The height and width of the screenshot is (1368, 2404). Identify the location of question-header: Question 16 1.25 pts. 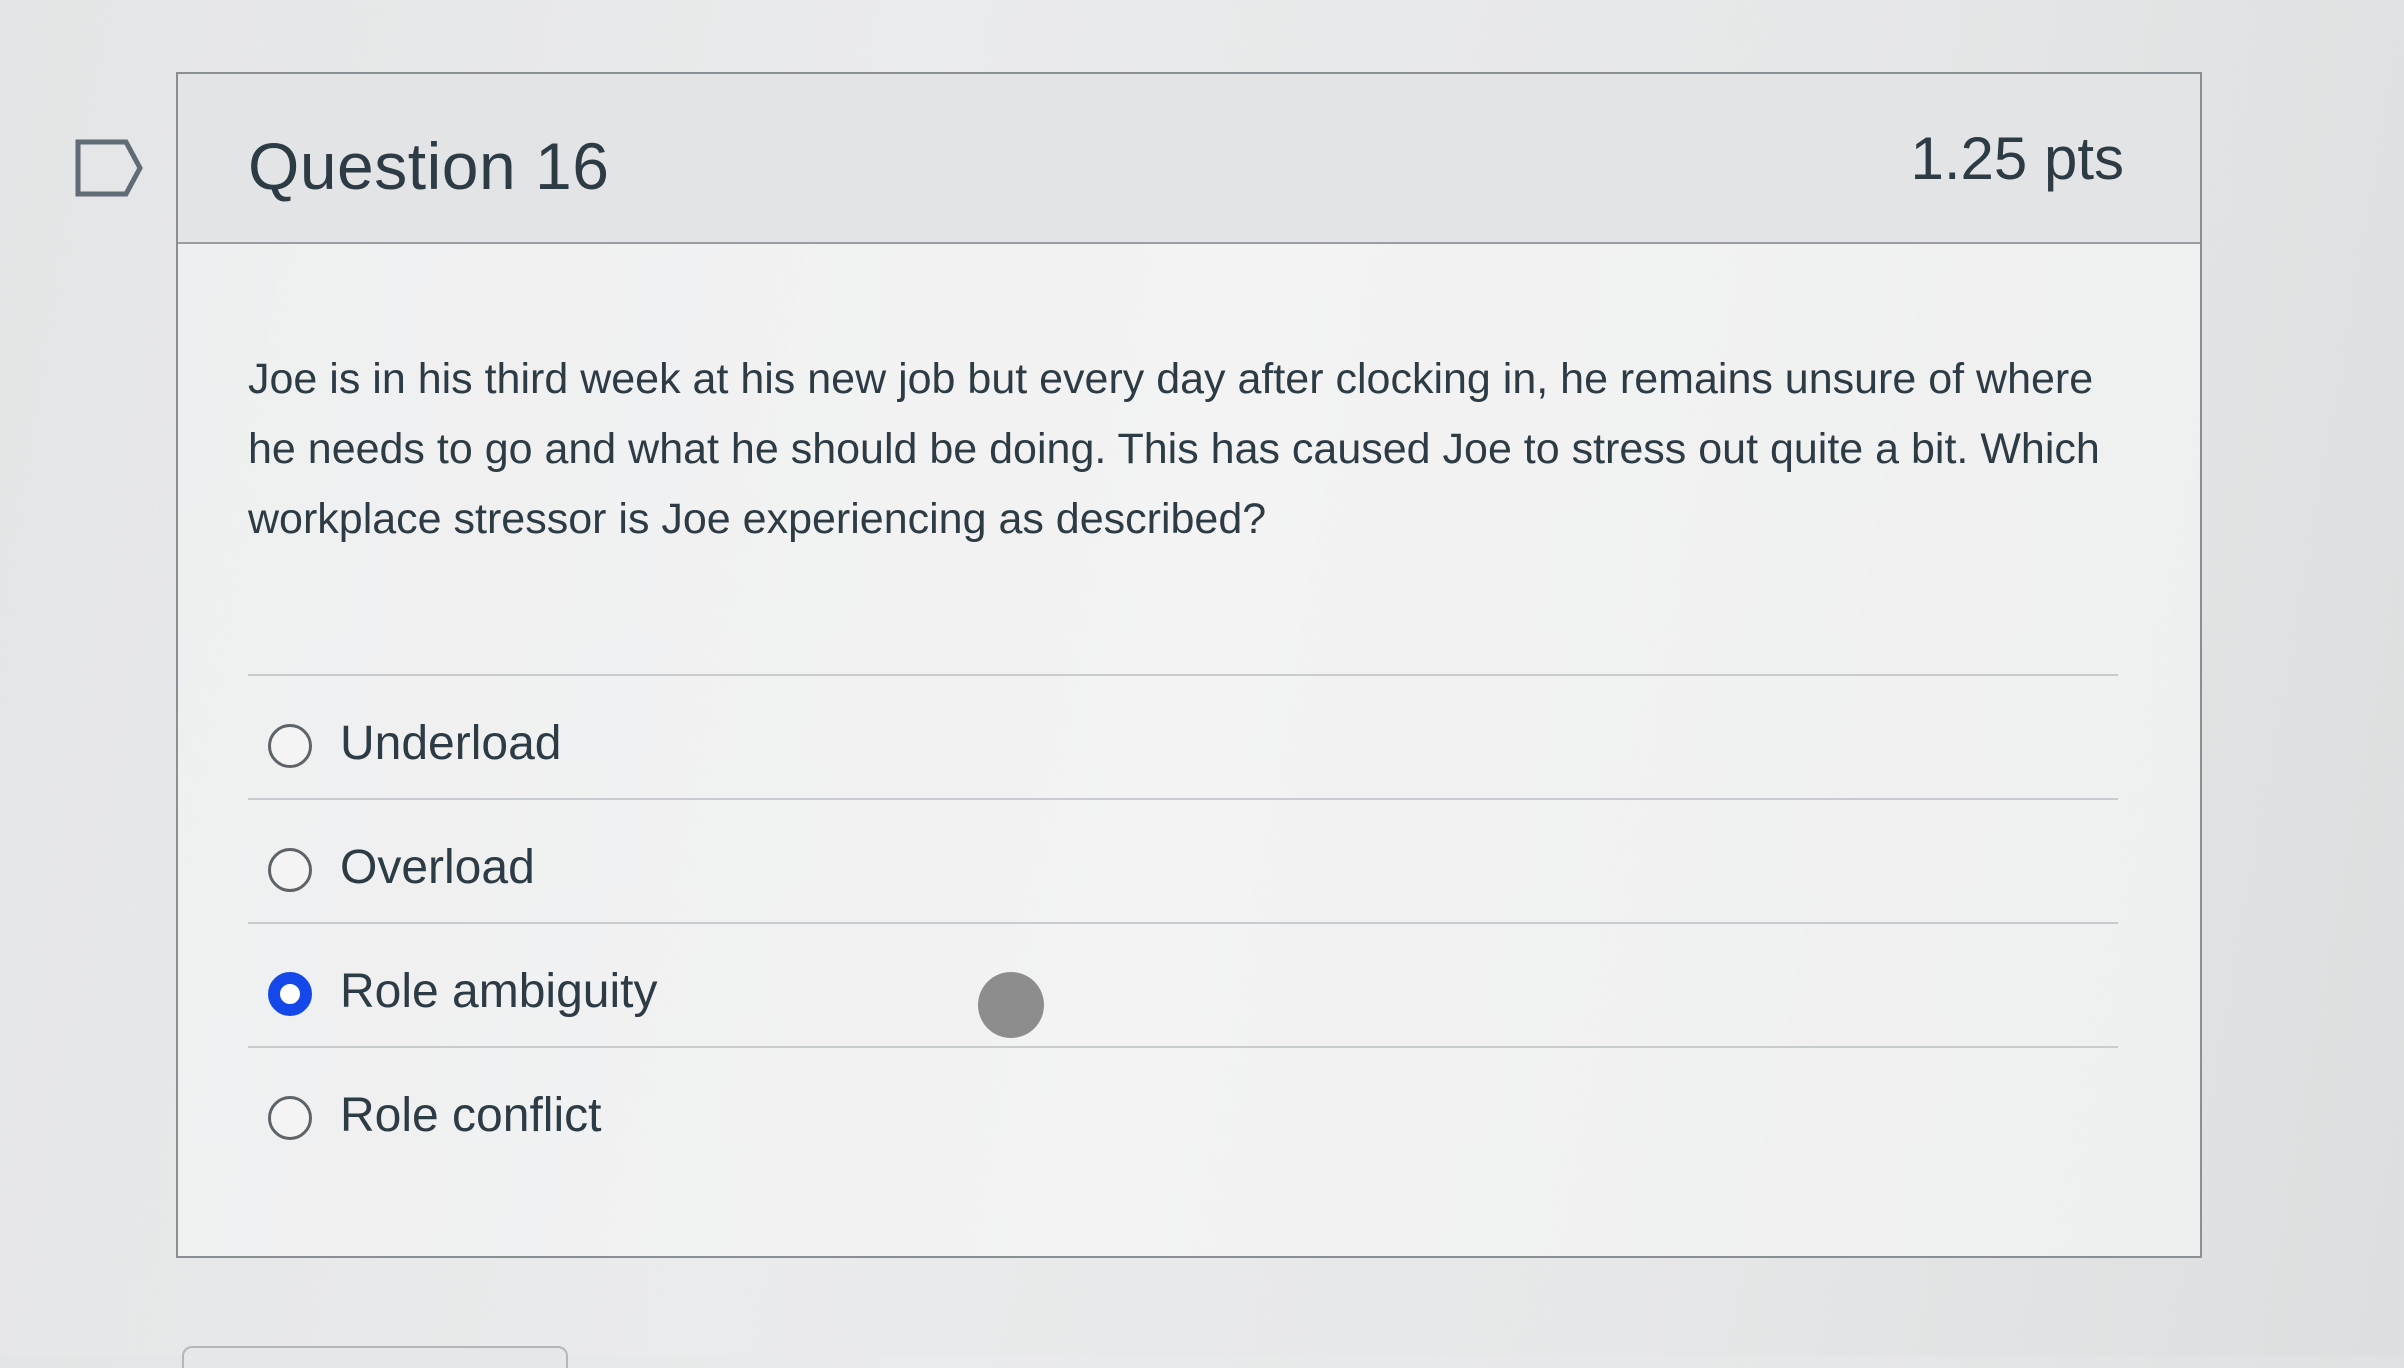
(1189, 159).